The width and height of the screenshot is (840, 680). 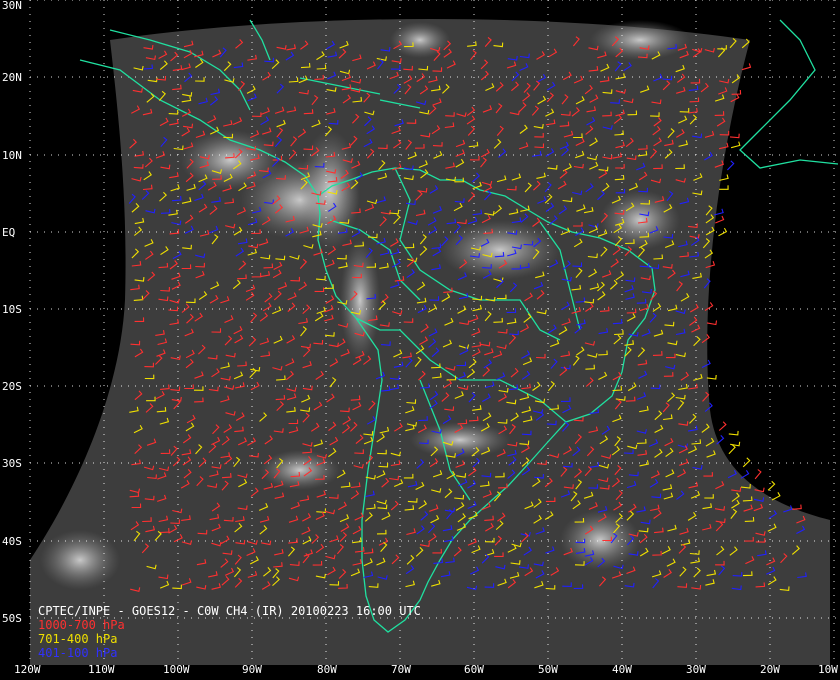 I want to click on lon-label-80w: 80W, so click(x=327, y=669).